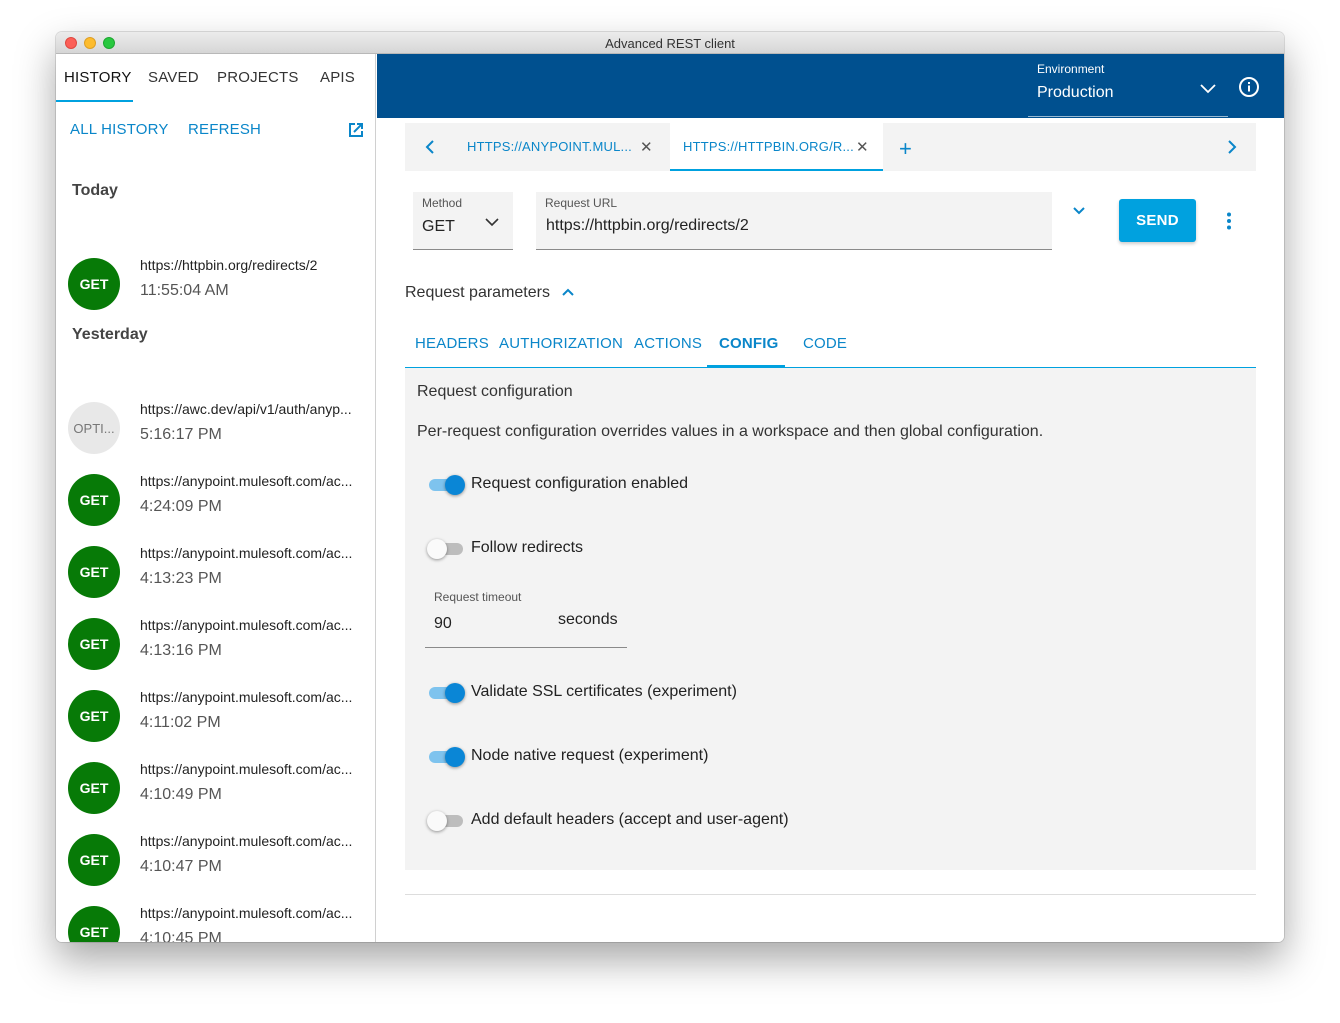 The width and height of the screenshot is (1340, 1023). Describe the element at coordinates (452, 343) in the screenshot. I see `tab-headers: HEADERS` at that location.